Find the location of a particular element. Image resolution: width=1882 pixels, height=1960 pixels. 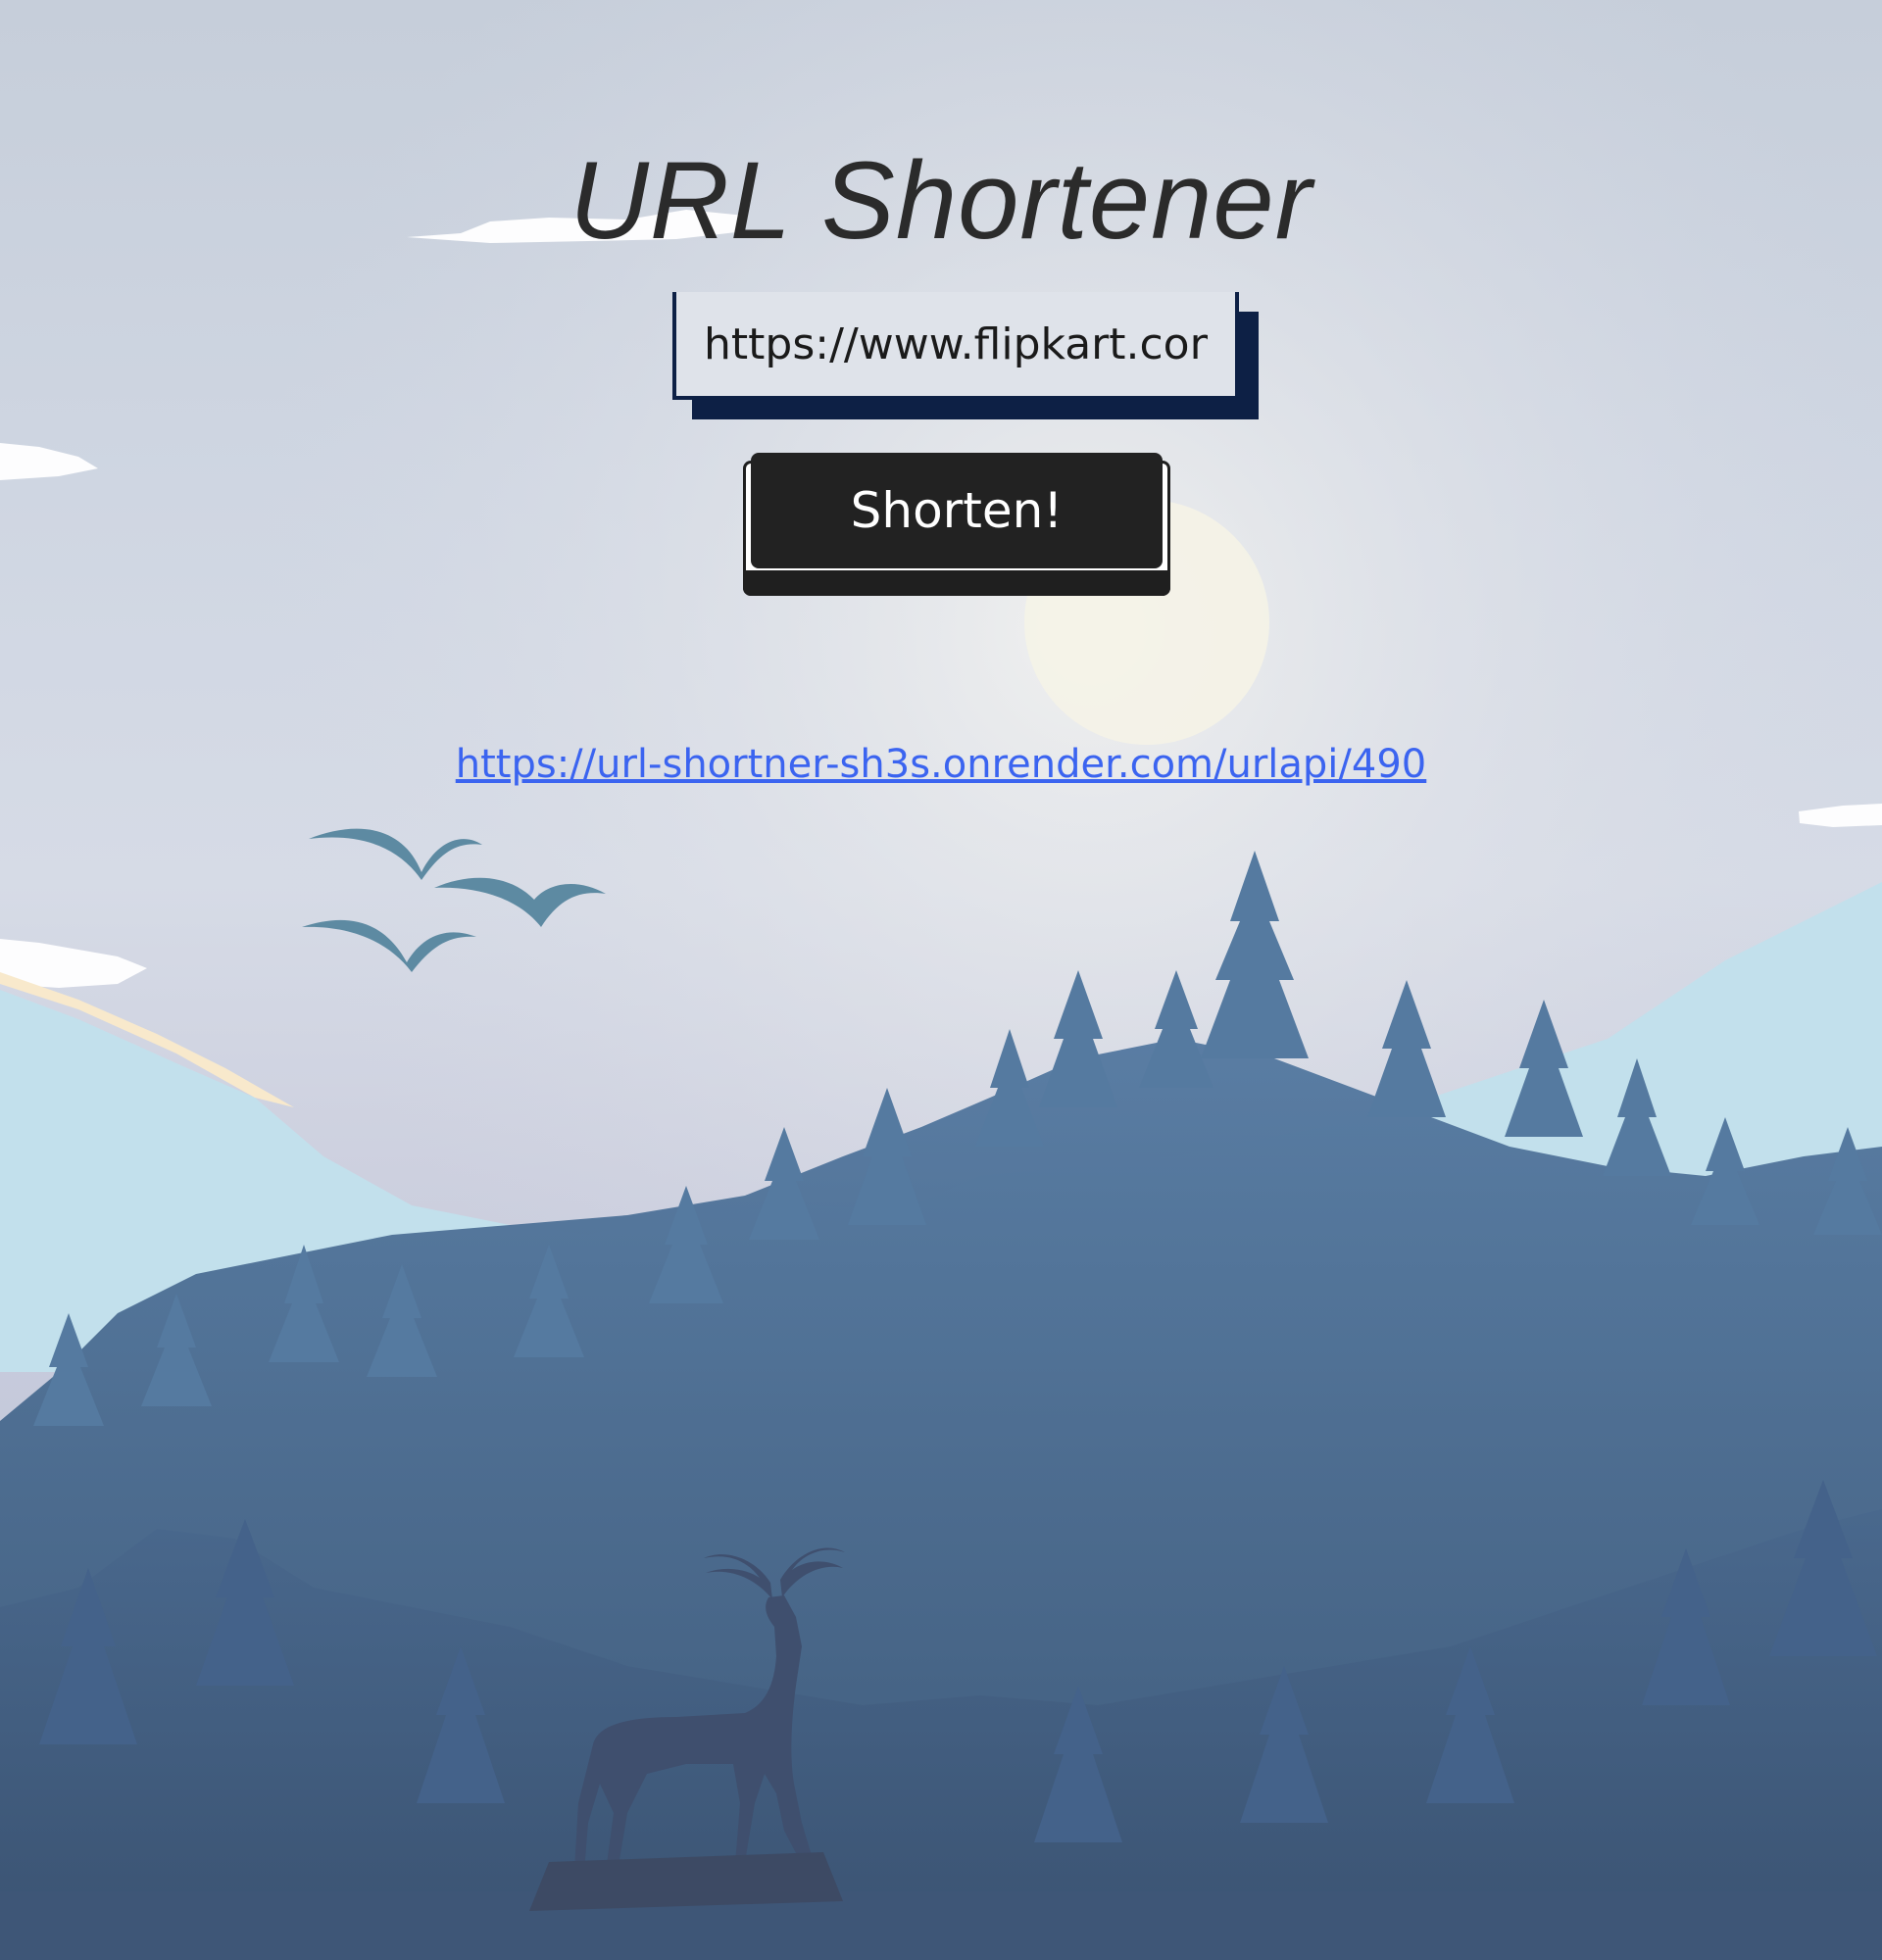

url-input-container is located at coordinates (966, 355).